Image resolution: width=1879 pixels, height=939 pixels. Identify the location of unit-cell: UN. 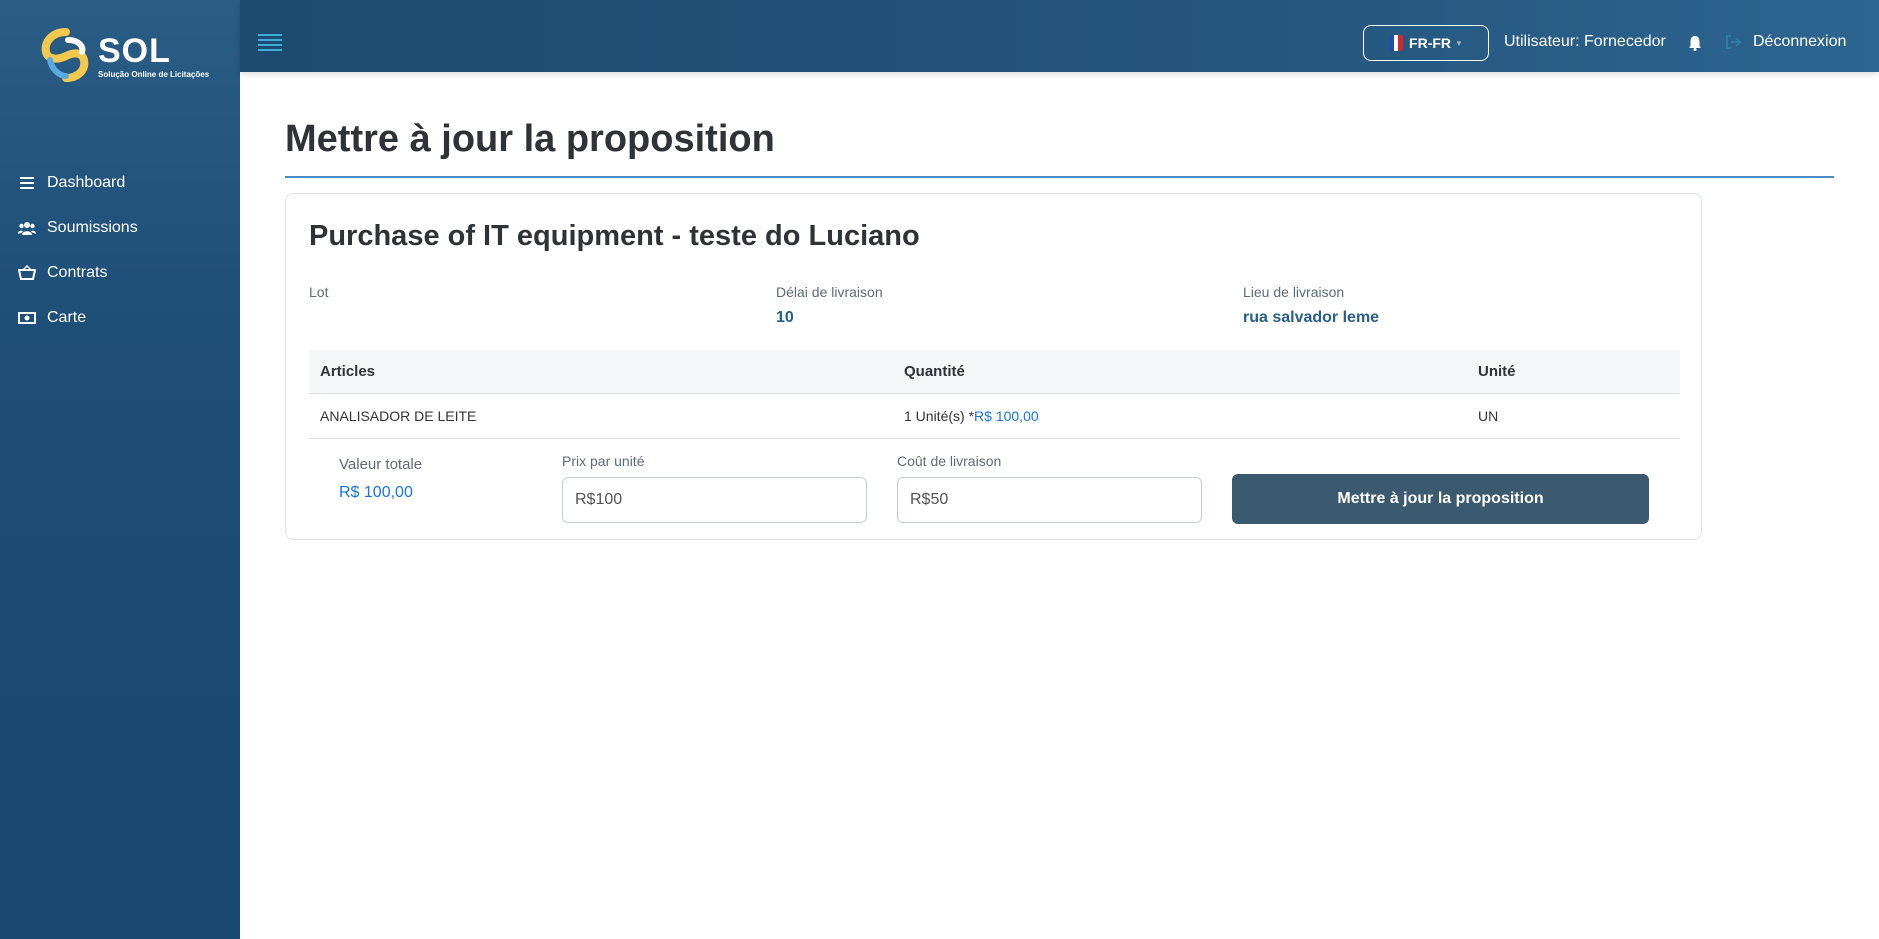
(1488, 416).